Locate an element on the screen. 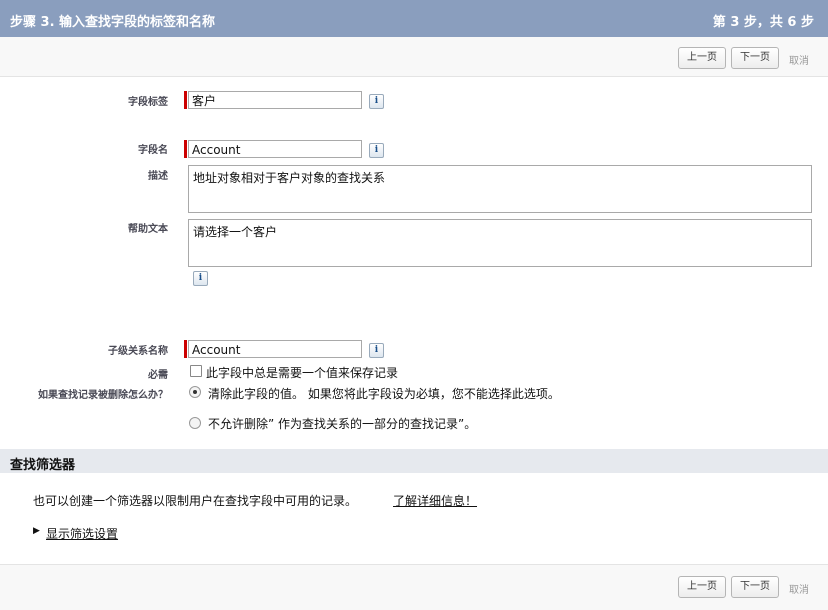 The width and height of the screenshot is (828, 610). child-relationship-label: 子级关系名称 is located at coordinates (138, 351).